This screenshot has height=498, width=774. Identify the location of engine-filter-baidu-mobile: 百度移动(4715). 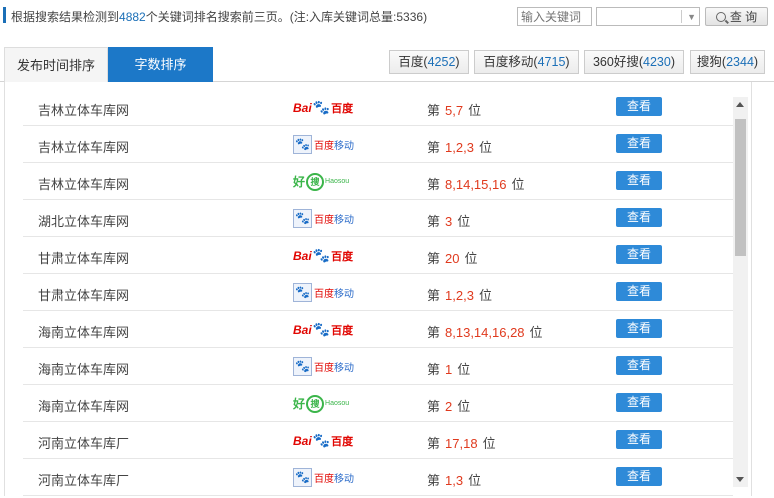
(526, 62).